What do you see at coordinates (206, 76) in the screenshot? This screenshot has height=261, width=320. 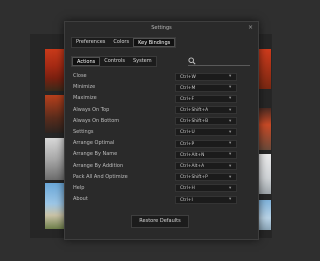 I see `shortcut-field: Ctrl+W` at bounding box center [206, 76].